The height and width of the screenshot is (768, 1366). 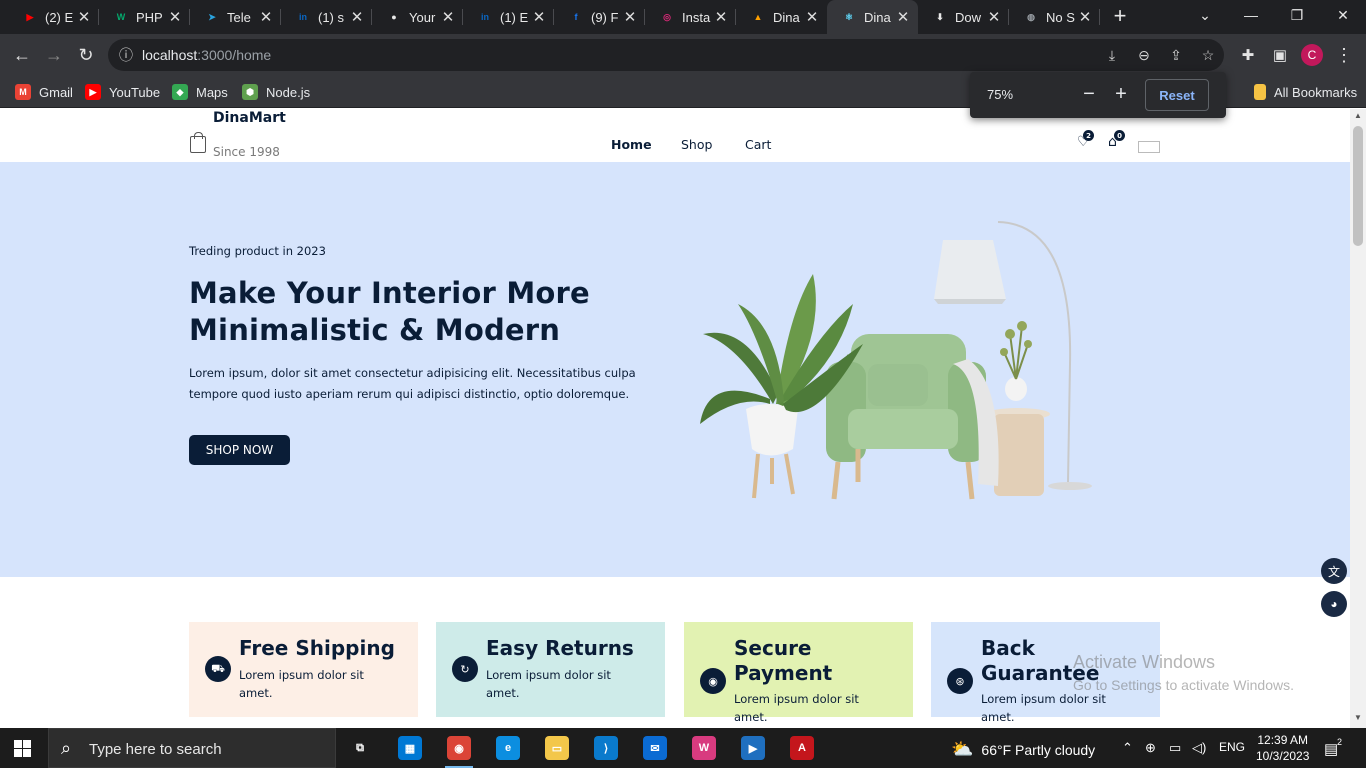 I want to click on taskbar-app: A, so click(x=802, y=748).